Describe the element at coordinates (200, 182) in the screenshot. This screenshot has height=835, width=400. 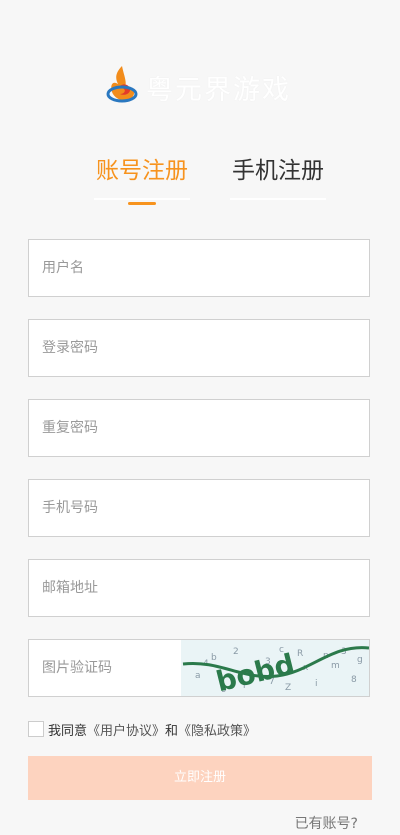
I see `registration-tabs: 账号注册 手机注册` at that location.